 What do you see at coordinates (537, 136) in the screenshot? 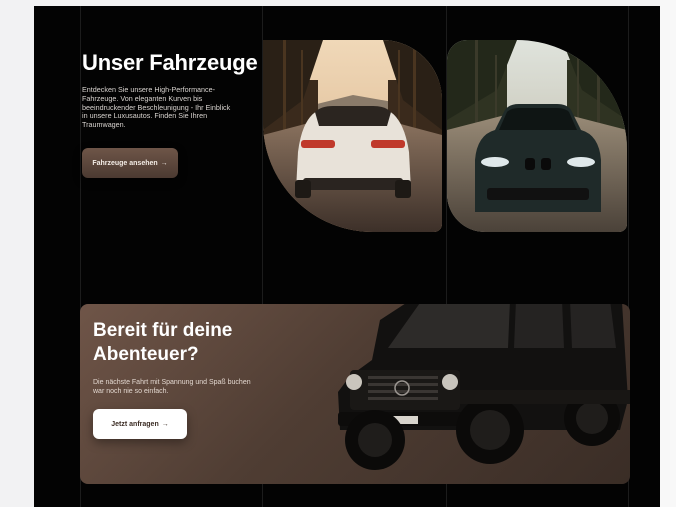
I see `car-photo-dark-sedan` at bounding box center [537, 136].